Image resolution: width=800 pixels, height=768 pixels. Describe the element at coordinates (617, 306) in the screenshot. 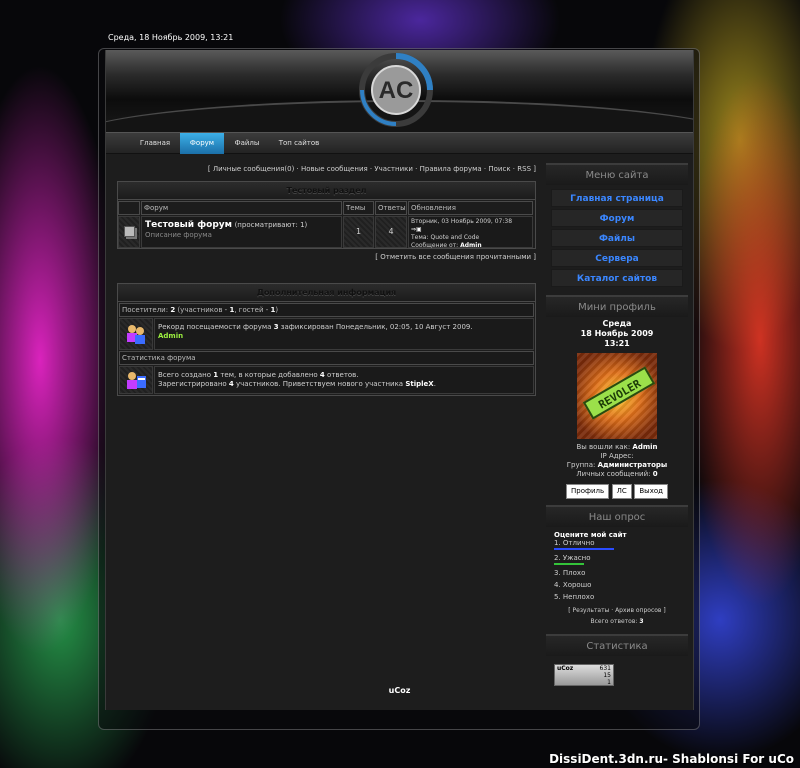

I see `profile-title: Мини профиль` at that location.